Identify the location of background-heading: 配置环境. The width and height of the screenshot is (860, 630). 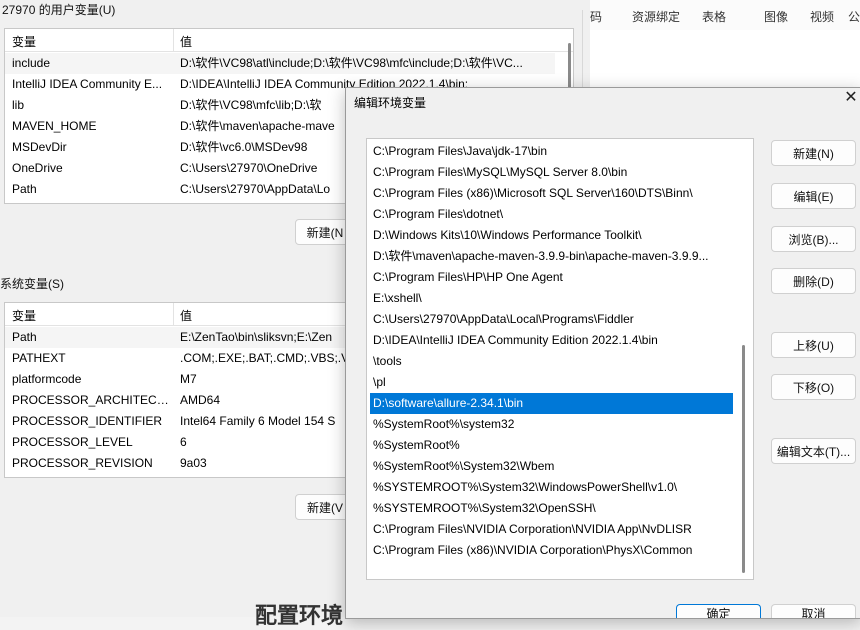
(299, 615).